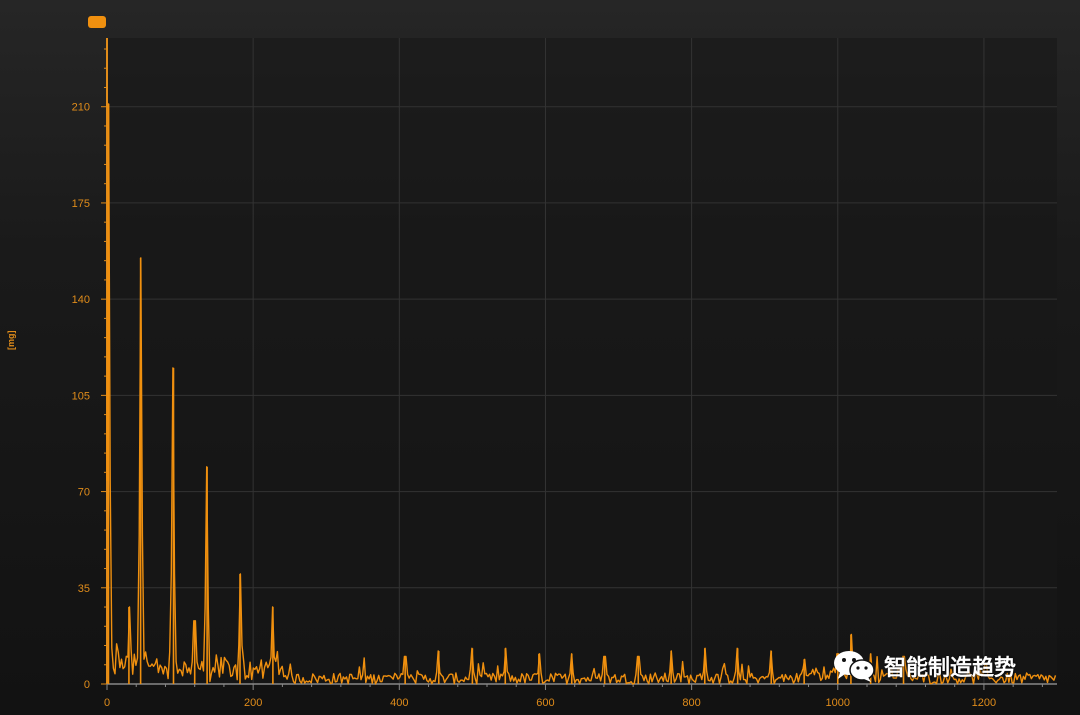  I want to click on x-tick-label: 400, so click(399, 703).